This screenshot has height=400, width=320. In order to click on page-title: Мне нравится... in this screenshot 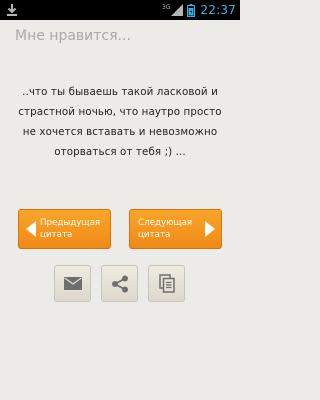, I will do `click(73, 36)`.